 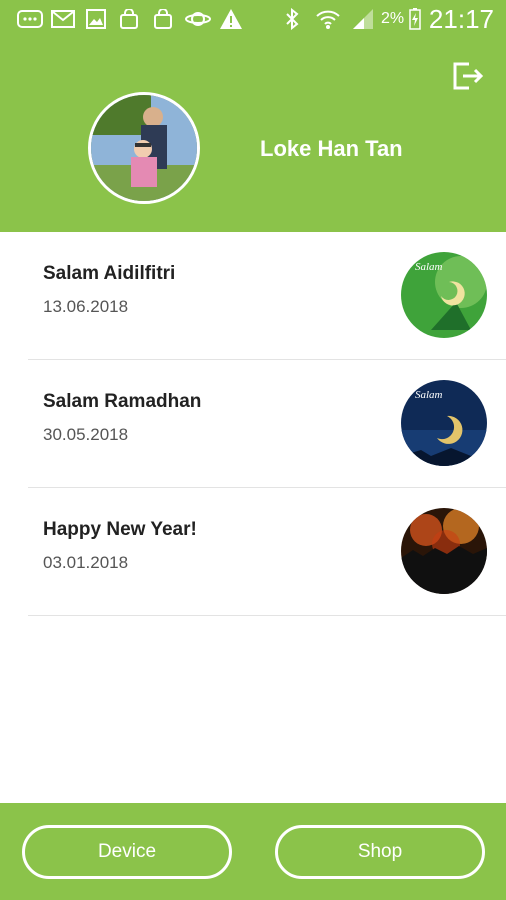 I want to click on gmail-icon, so click(x=63, y=19).